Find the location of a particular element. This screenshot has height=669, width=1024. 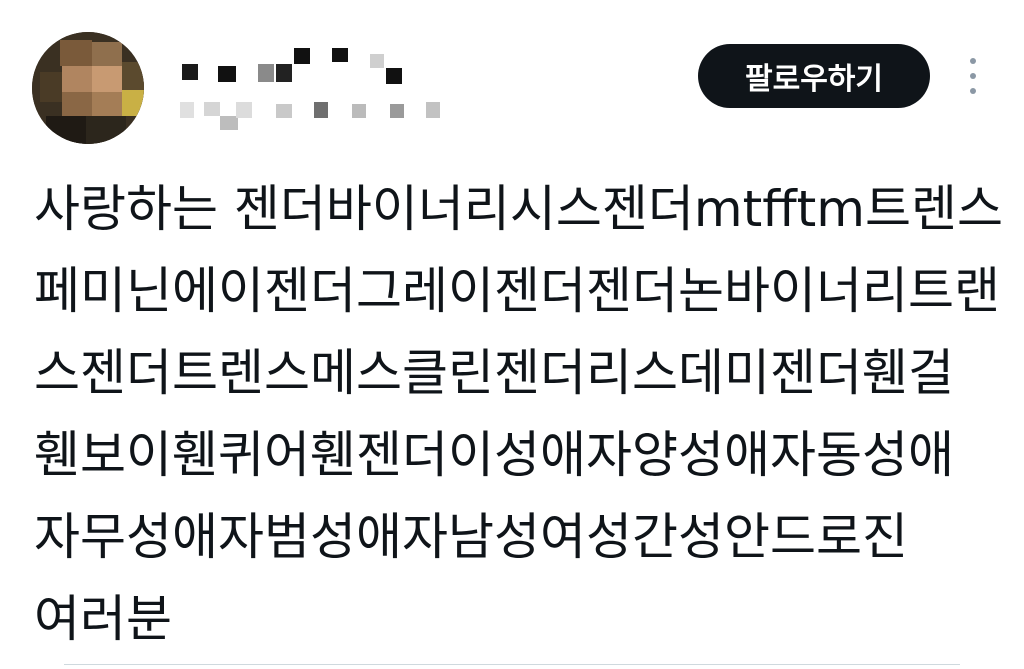

post-text-line: 페미닌에이젠더그레이젠더젠더논바이너리트랜 is located at coordinates (517, 291).